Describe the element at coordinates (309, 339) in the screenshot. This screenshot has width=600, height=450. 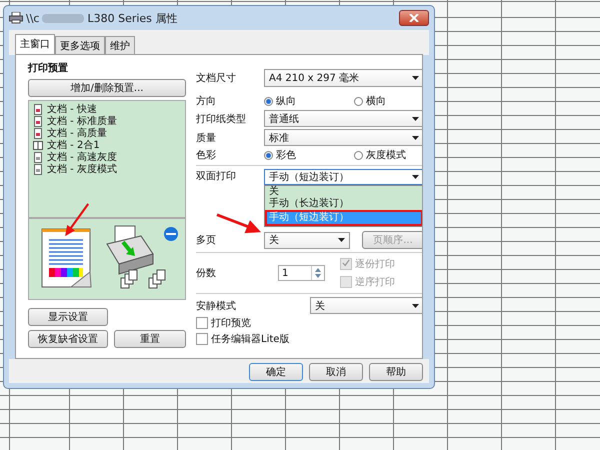
I see `checkbox: 任务编辑器Lite版` at that location.